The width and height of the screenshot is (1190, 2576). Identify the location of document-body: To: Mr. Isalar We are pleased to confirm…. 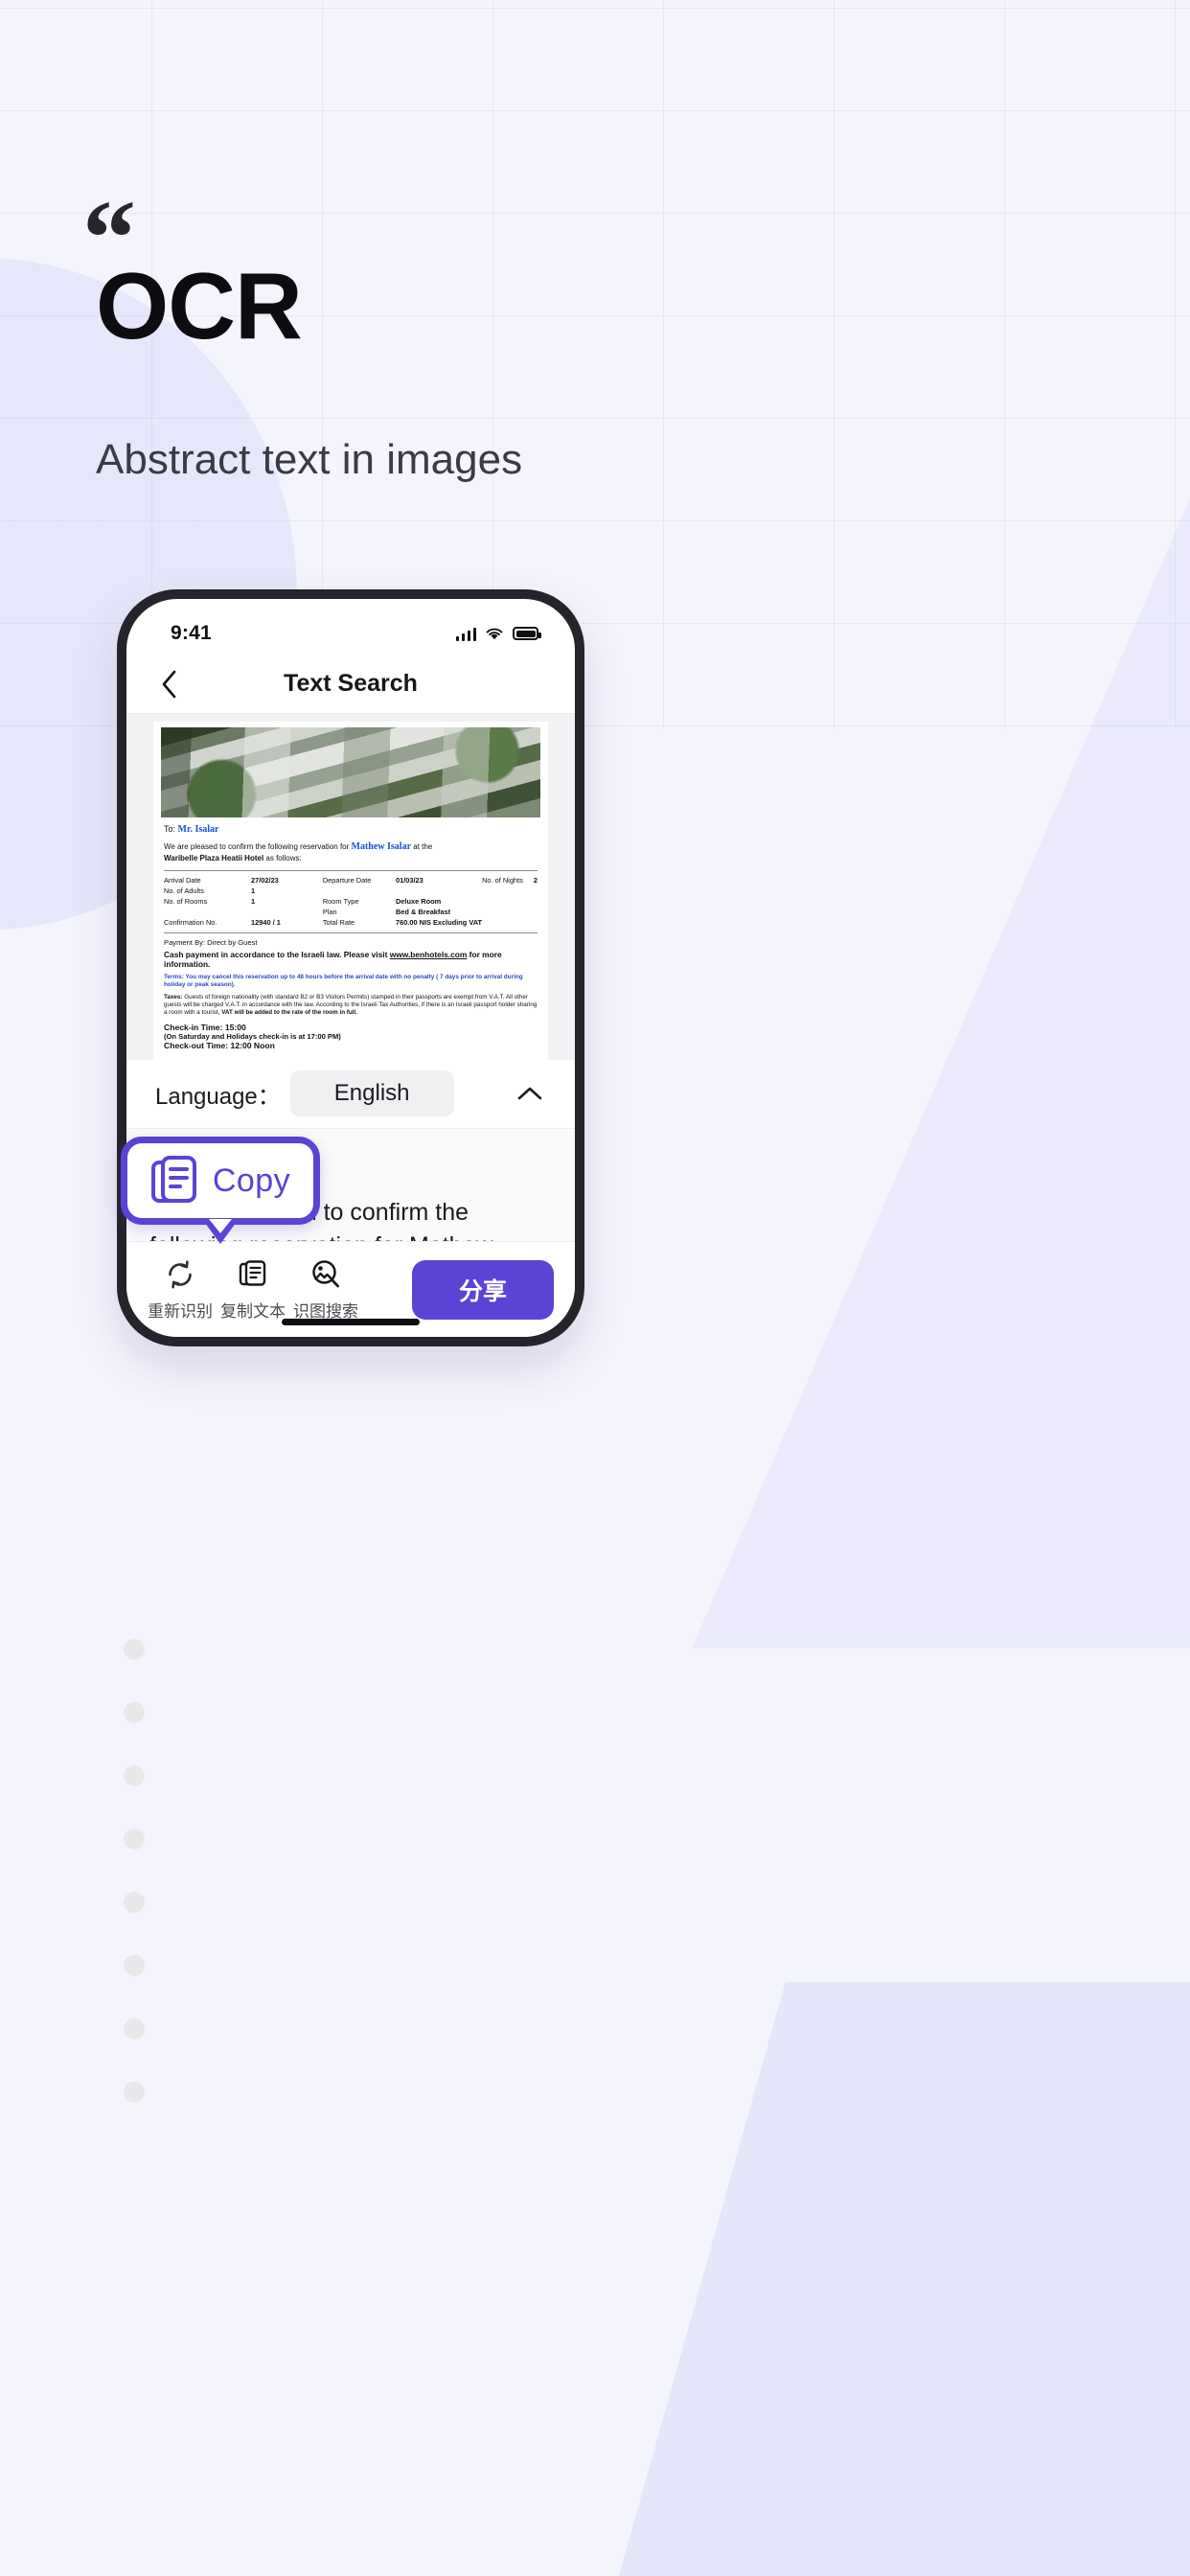
(350, 938).